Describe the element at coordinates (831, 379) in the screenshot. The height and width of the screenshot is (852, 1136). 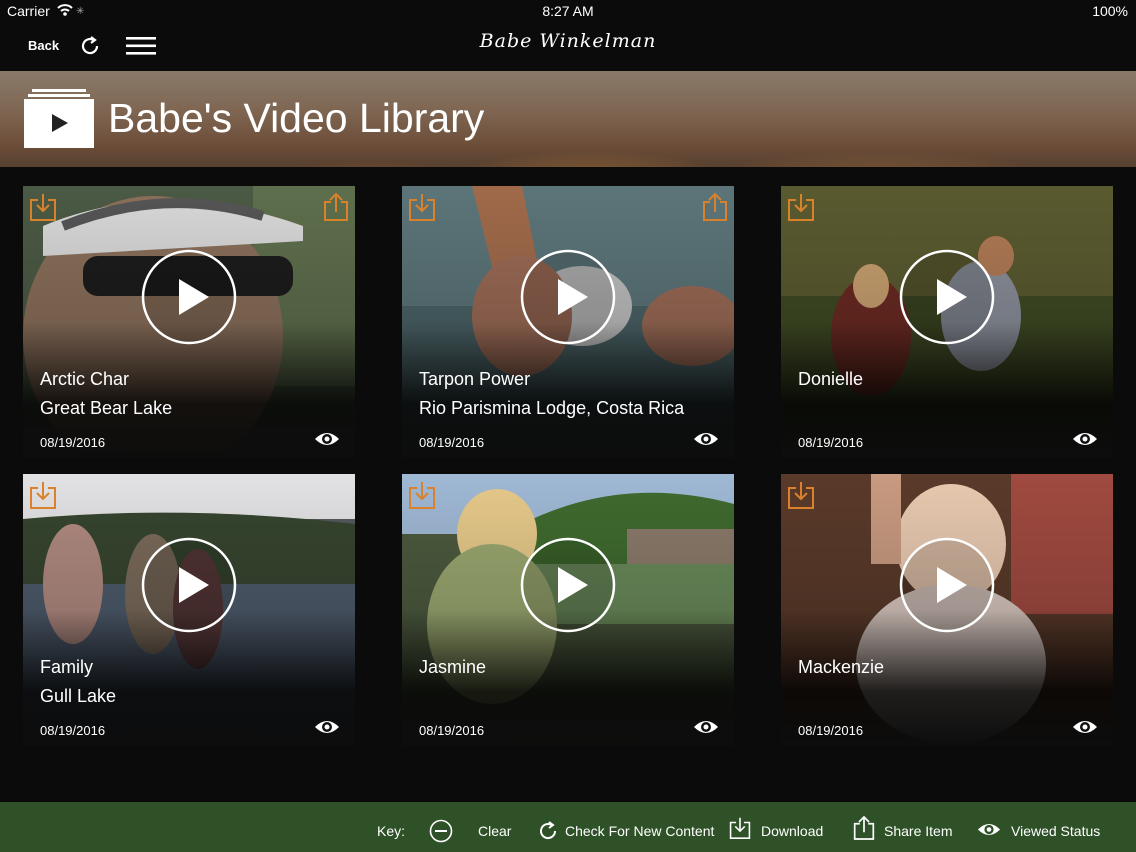
I see `video-title: Donielle` at that location.